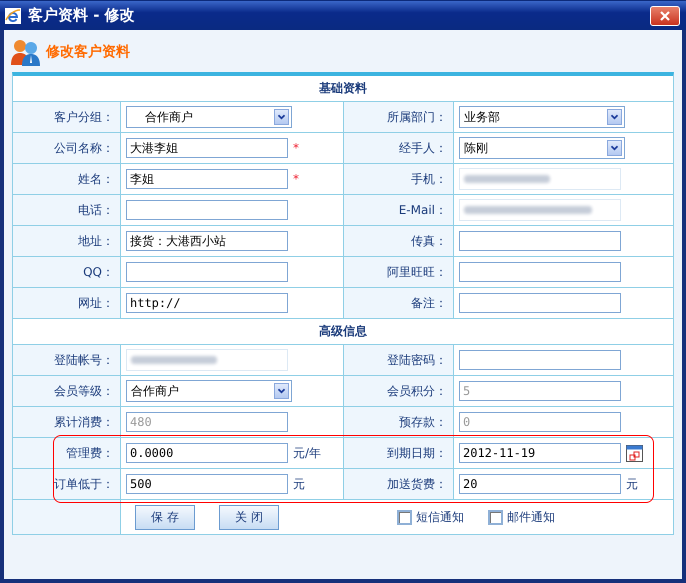 This screenshot has width=686, height=583. I want to click on dropdown: 陈刚, so click(542, 148).